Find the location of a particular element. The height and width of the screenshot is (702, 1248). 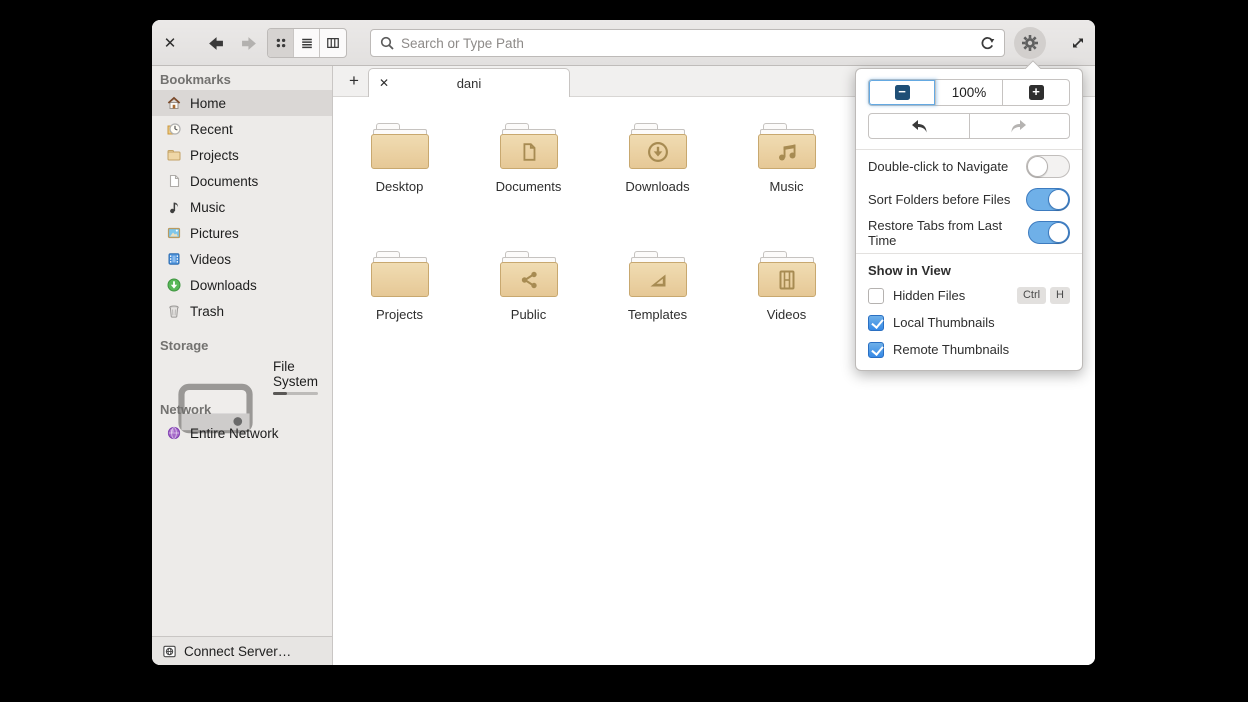

sidebar-item-file-system: File System is located at coordinates (242, 395).